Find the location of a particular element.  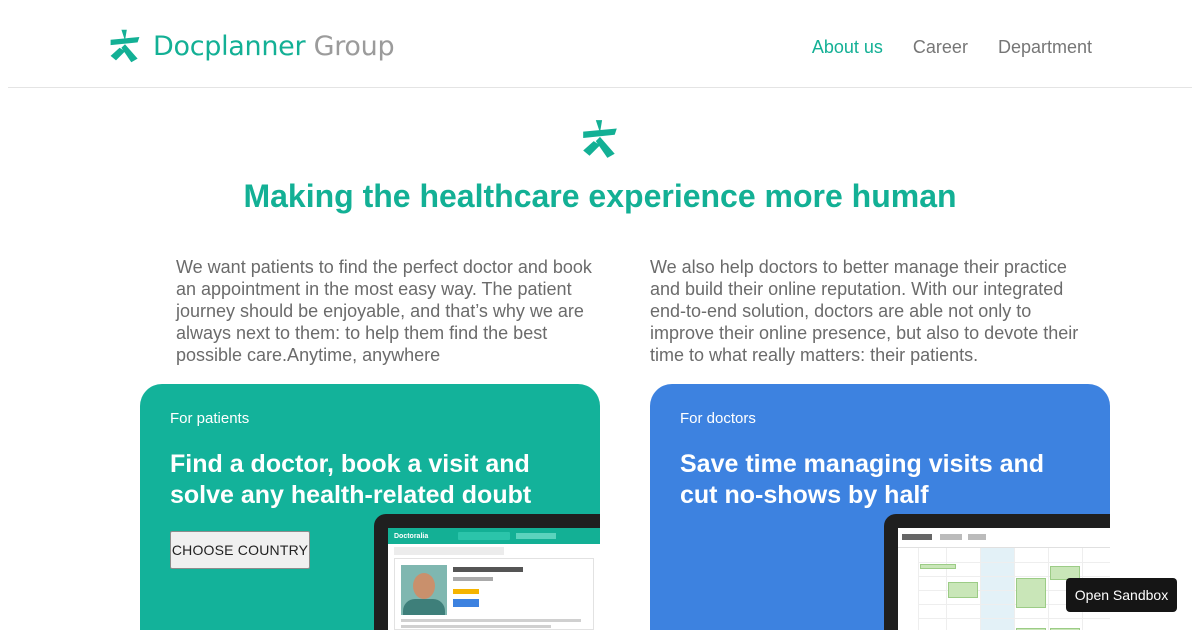

open-sandbox-button: Open Sandbox is located at coordinates (1121, 595).